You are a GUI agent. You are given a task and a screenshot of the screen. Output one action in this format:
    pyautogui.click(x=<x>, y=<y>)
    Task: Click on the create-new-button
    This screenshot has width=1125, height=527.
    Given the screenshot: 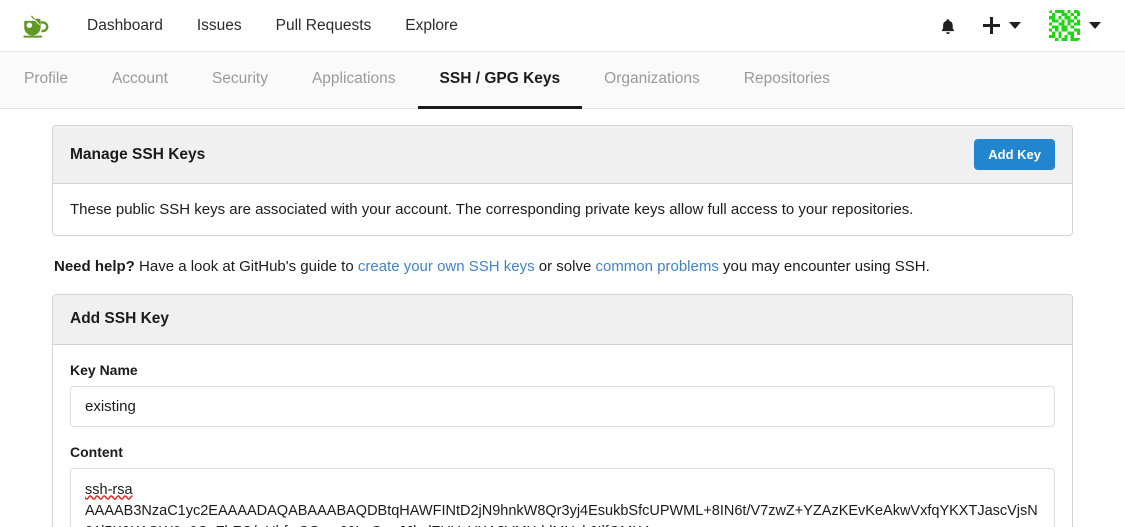 What is the action you would take?
    pyautogui.click(x=1000, y=26)
    